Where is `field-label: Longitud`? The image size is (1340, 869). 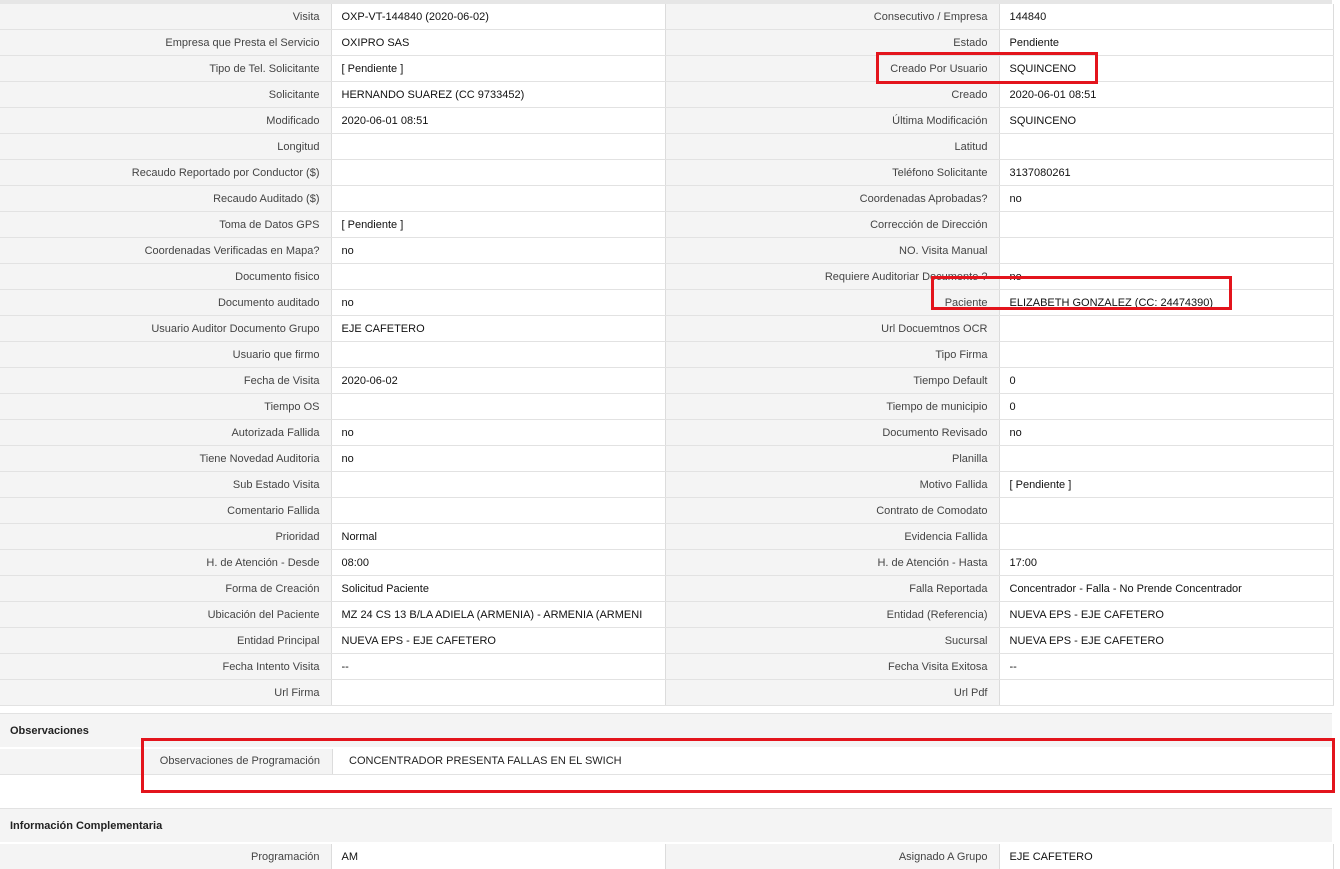
field-label: Longitud is located at coordinates (165, 146).